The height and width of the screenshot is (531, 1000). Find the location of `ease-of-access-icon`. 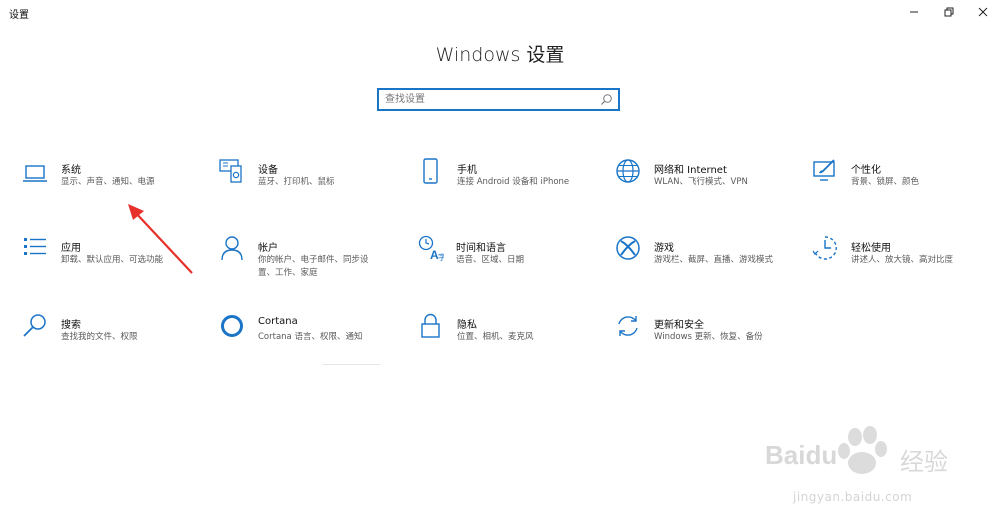

ease-of-access-icon is located at coordinates (825, 248).